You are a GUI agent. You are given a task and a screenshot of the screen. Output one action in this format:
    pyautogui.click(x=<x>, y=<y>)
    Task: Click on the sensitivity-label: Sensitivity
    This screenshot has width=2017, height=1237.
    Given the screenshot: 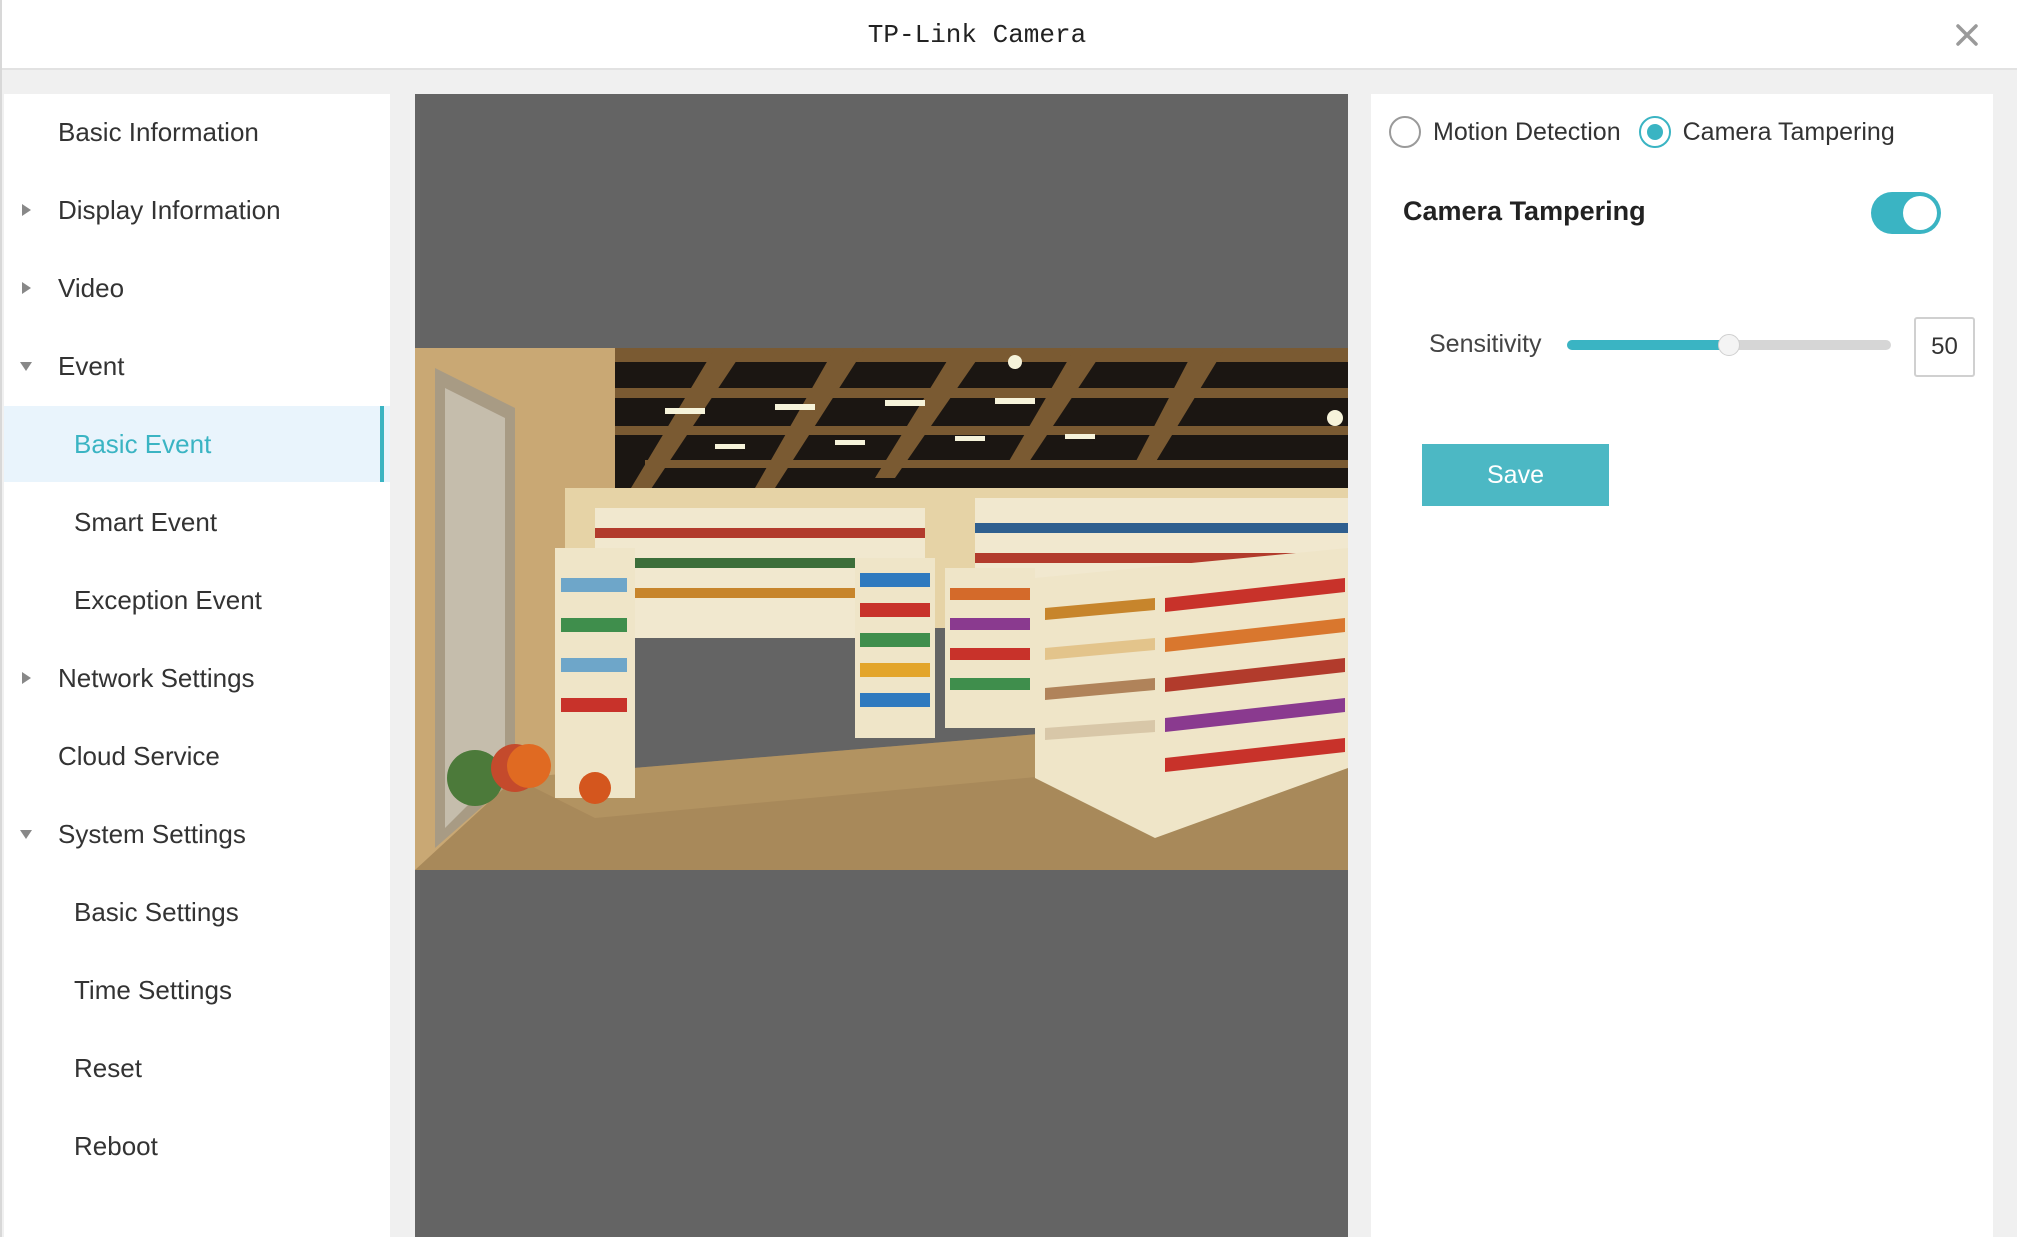 What is the action you would take?
    pyautogui.click(x=1485, y=344)
    